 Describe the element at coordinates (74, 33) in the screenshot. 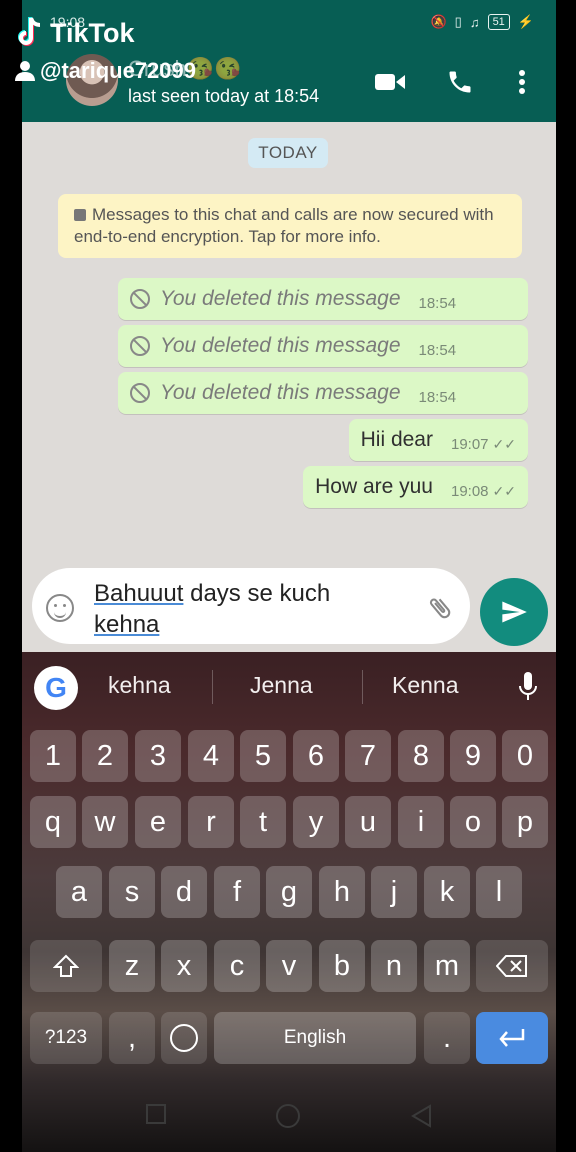

I see `tiktok-watermark: TikTok` at that location.